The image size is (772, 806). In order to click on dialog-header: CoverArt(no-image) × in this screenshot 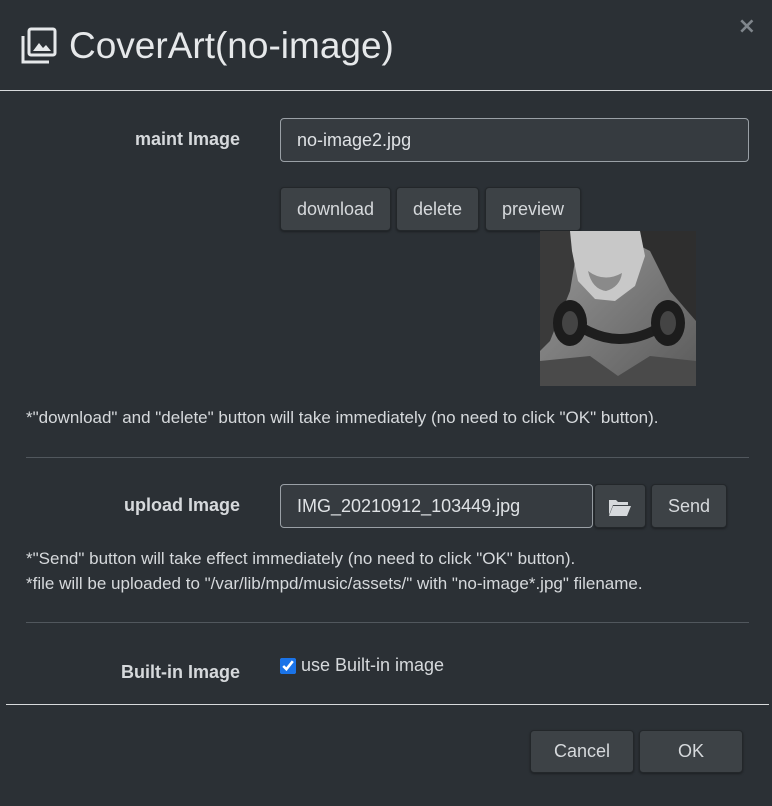, I will do `click(386, 45)`.